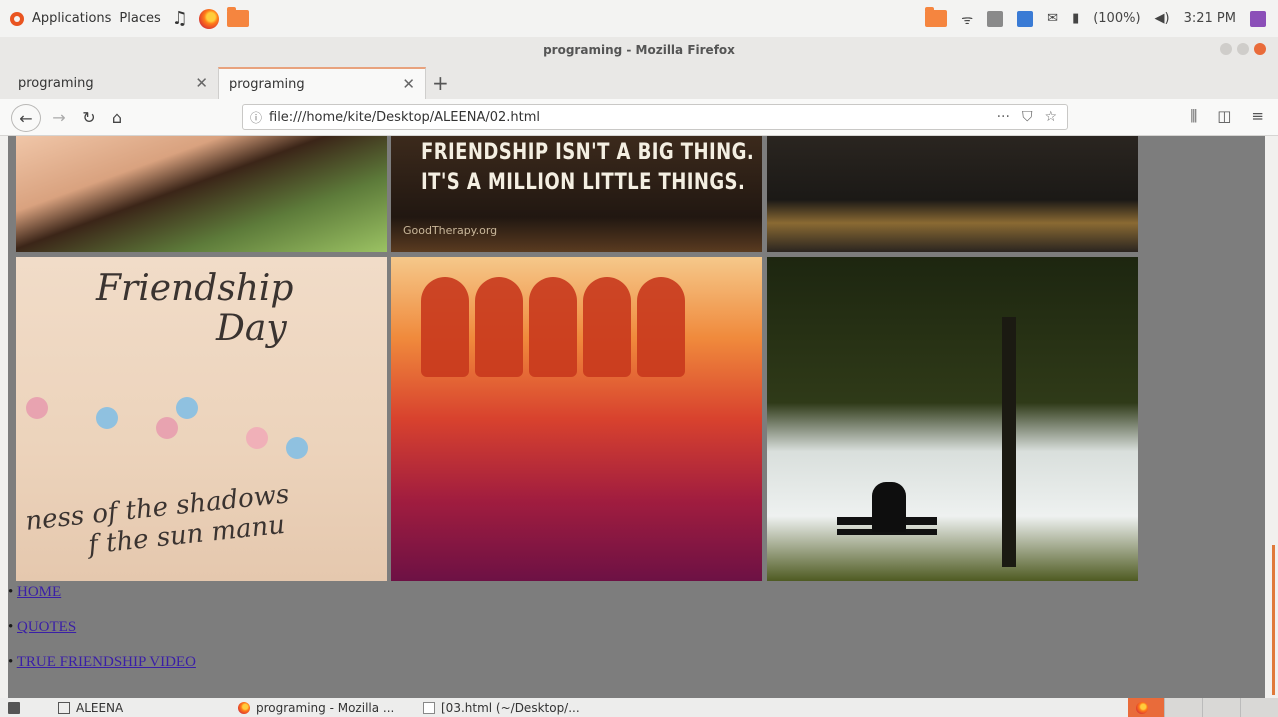  Describe the element at coordinates (89, 117) in the screenshot. I see `reload-button: ↻` at that location.